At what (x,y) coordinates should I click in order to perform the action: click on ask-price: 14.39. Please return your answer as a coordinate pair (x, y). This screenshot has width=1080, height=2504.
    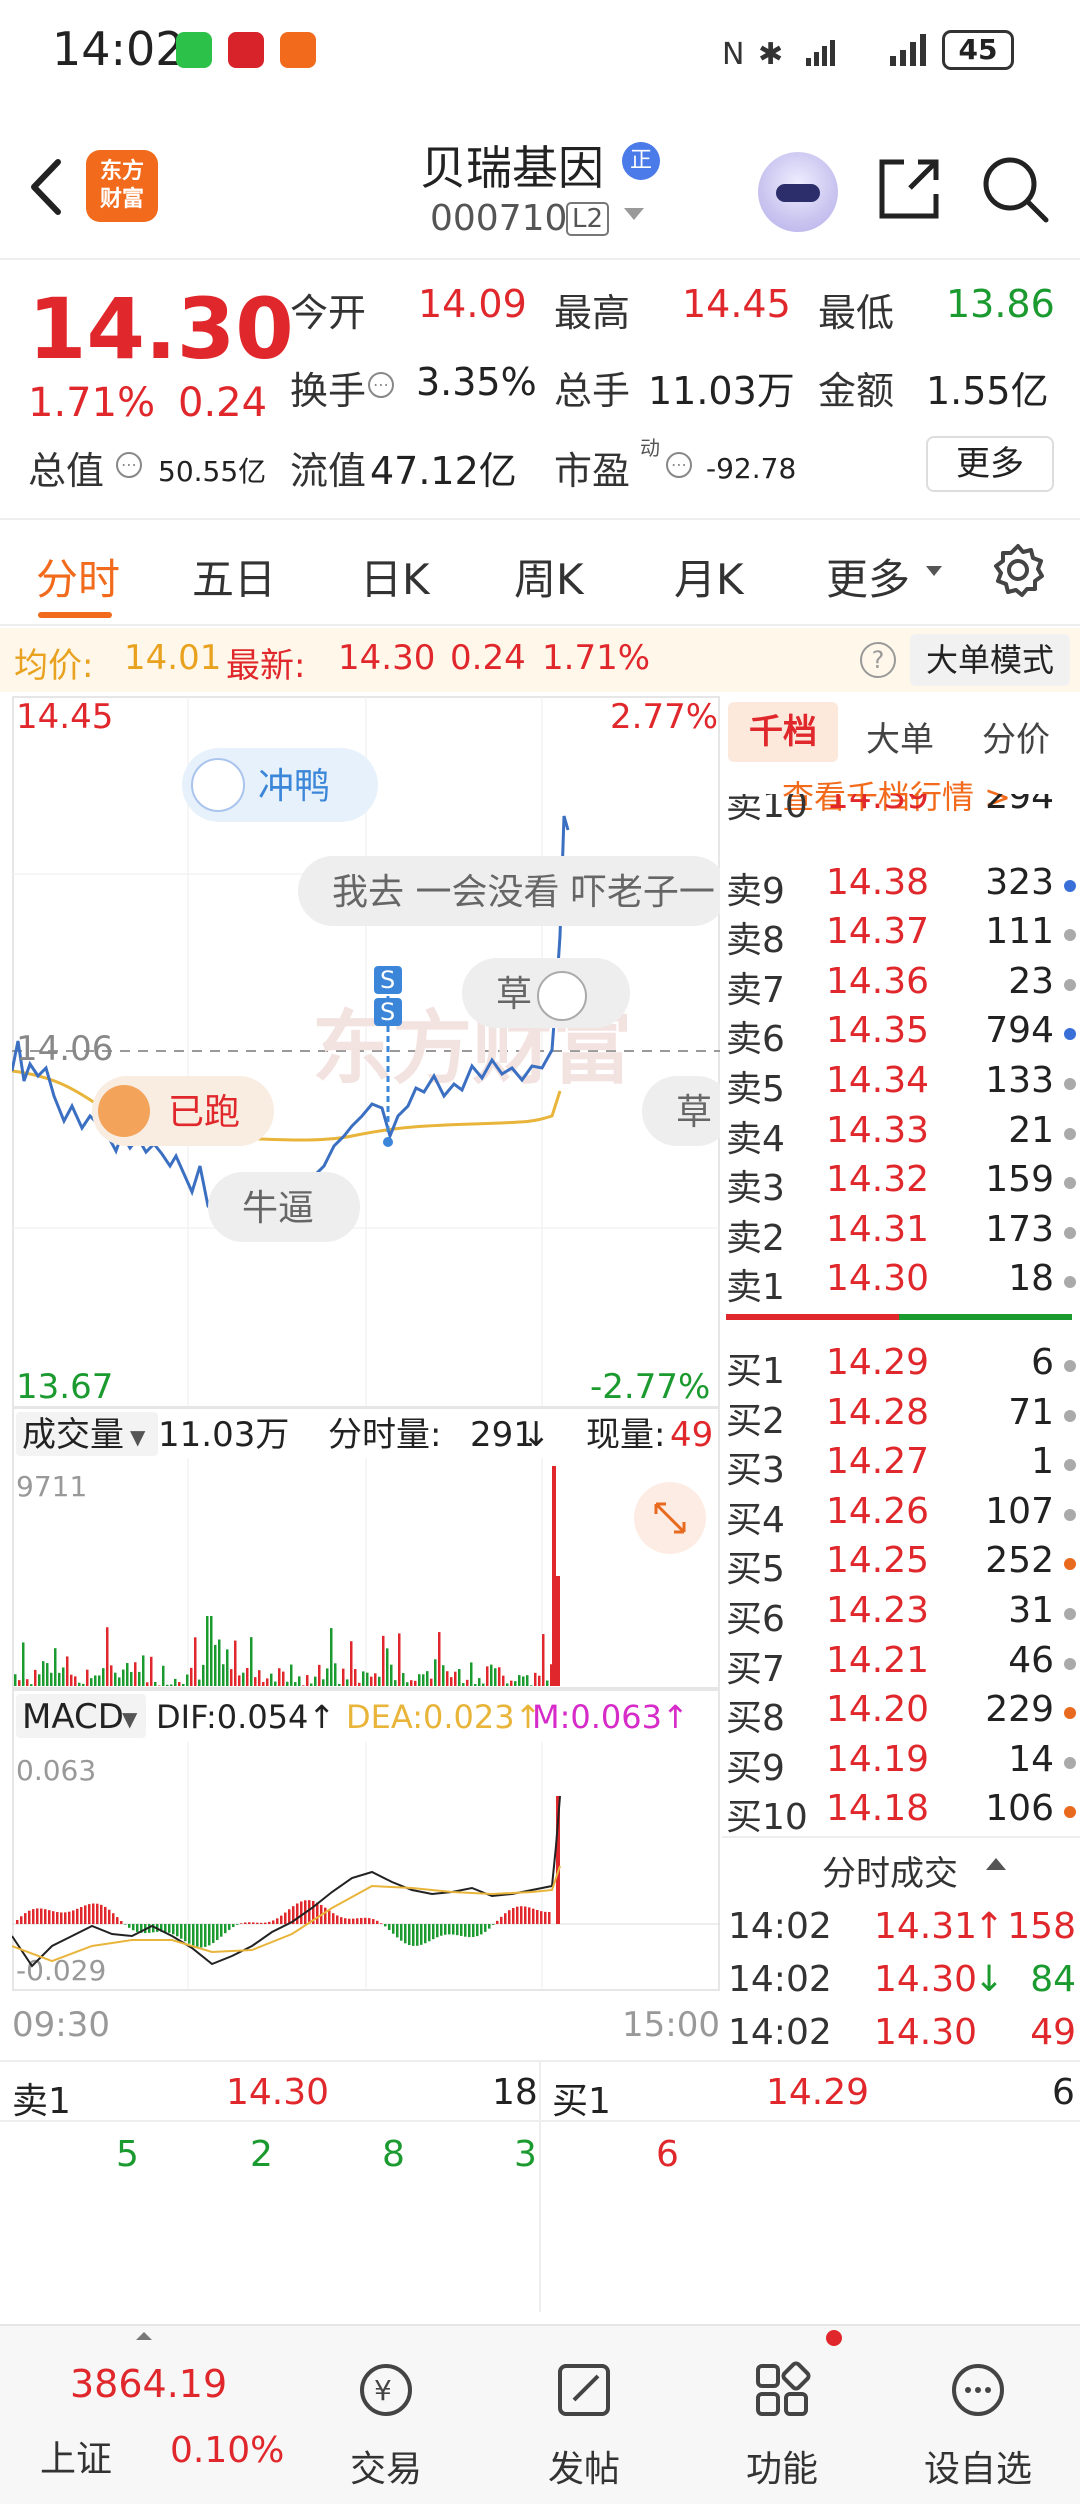
    Looking at the image, I should click on (878, 805).